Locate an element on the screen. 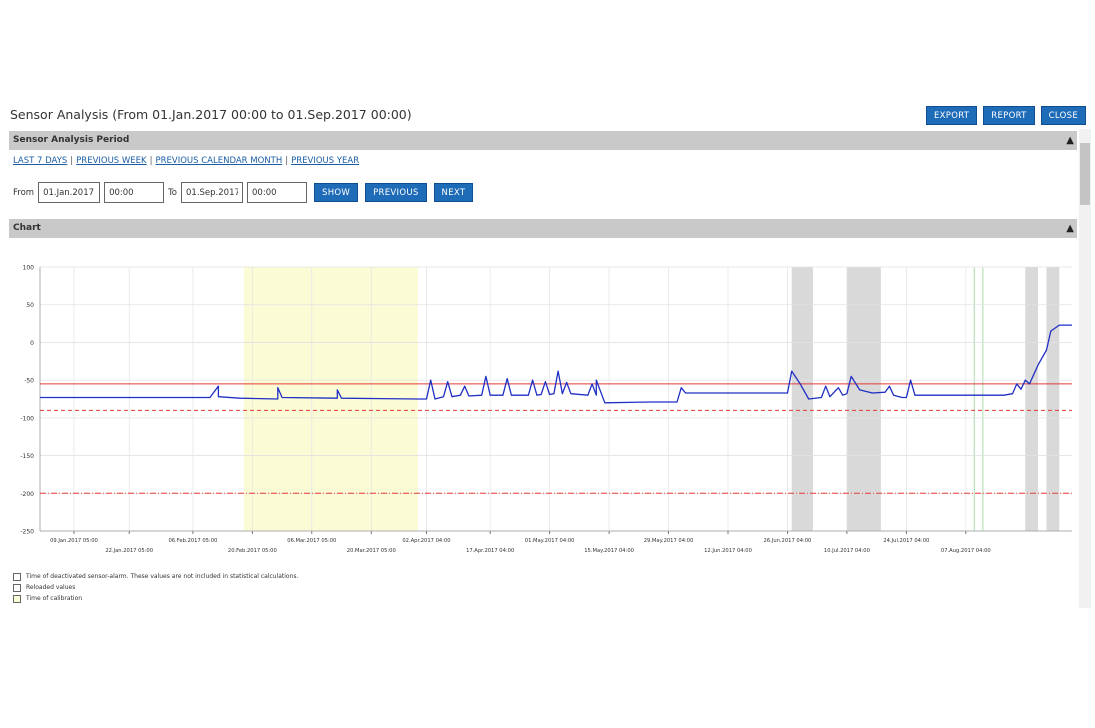 The height and width of the screenshot is (728, 1095). close-button: CLOSE is located at coordinates (1063, 115).